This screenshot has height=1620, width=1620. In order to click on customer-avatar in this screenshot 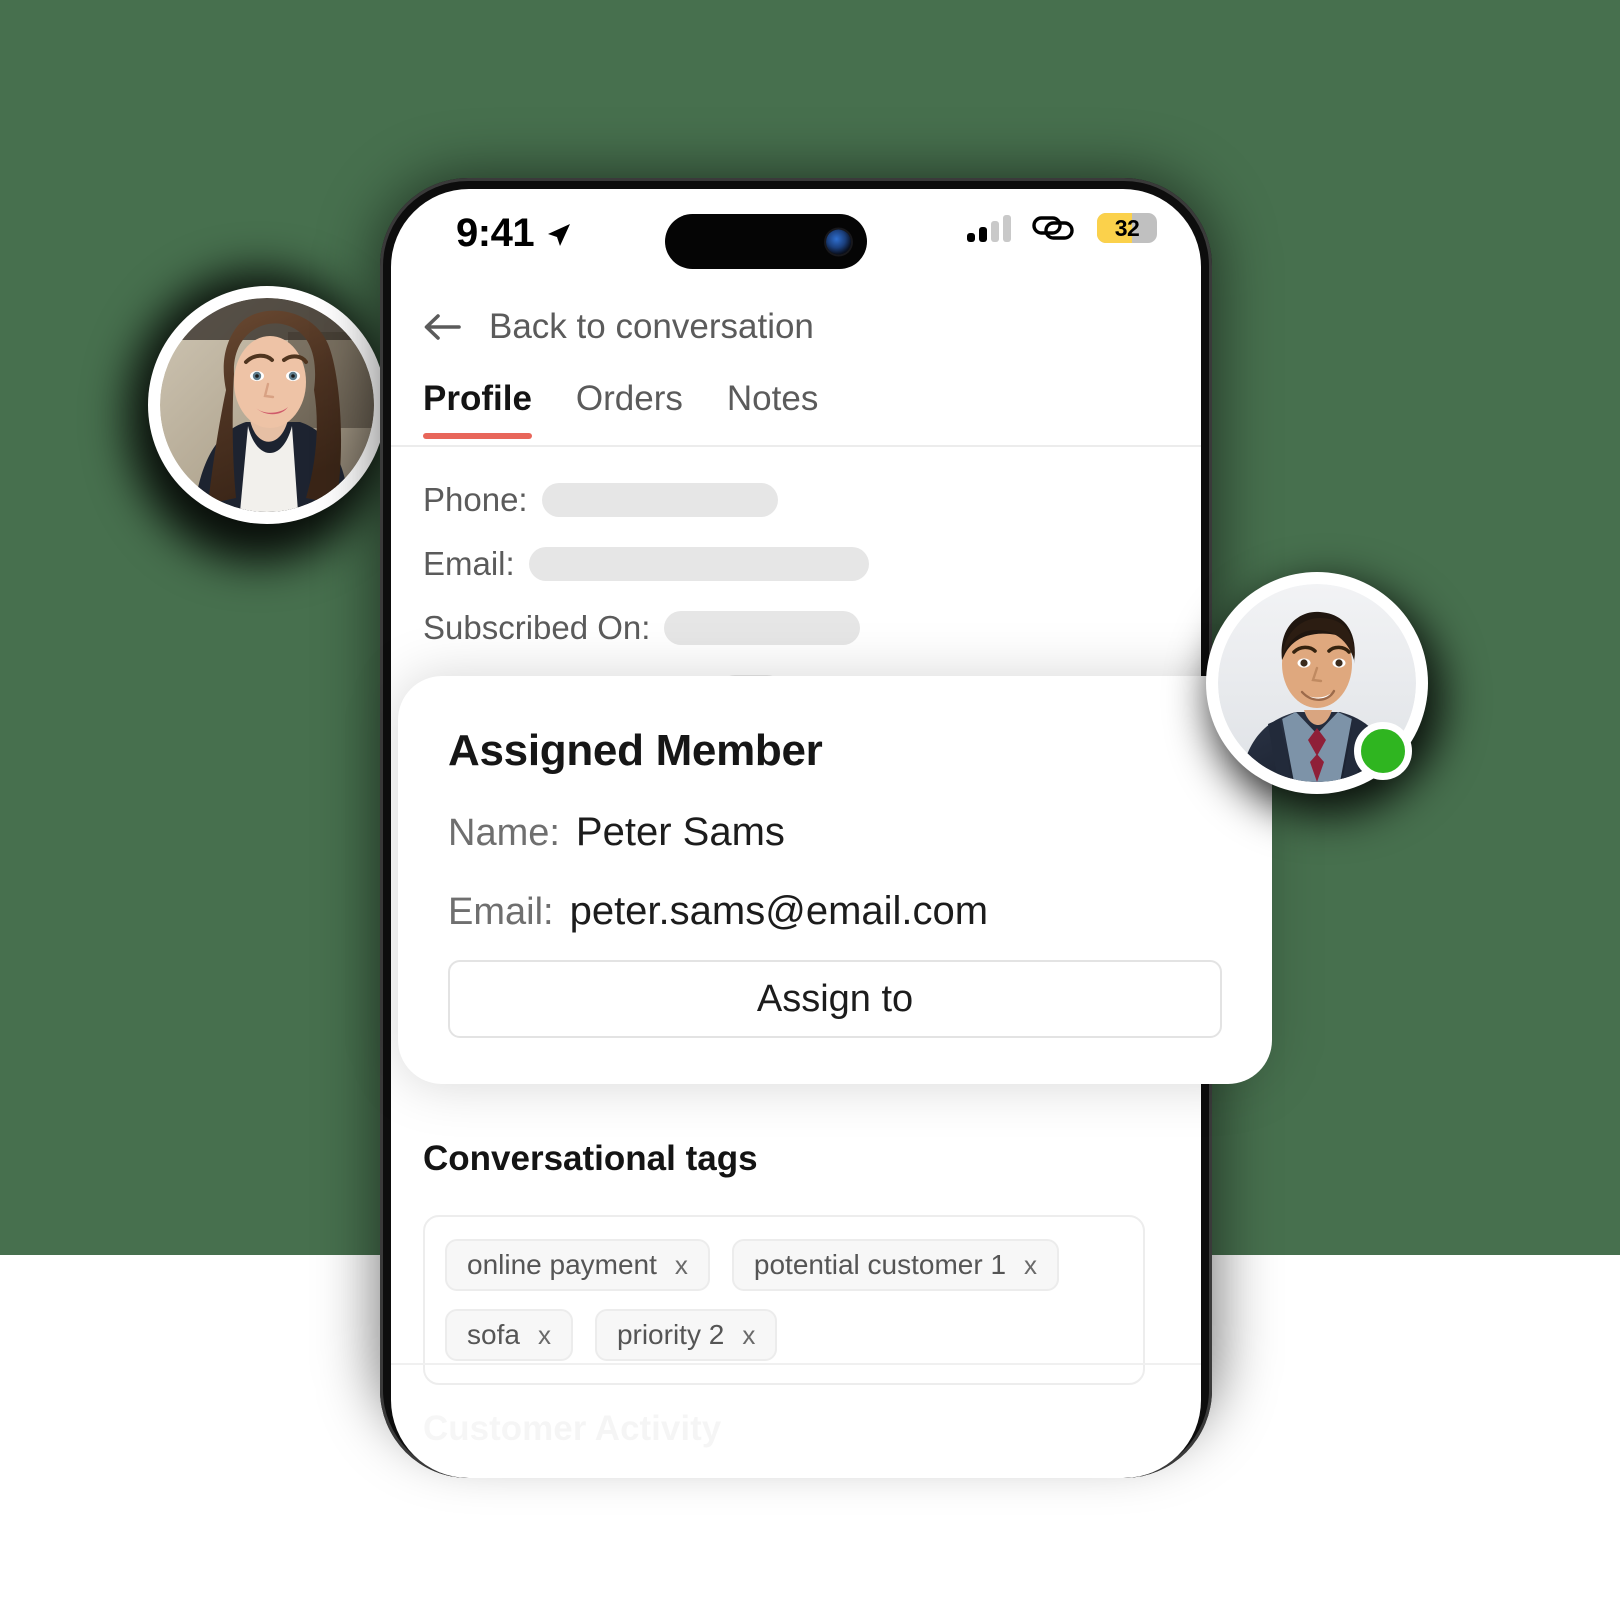, I will do `click(265, 421)`.